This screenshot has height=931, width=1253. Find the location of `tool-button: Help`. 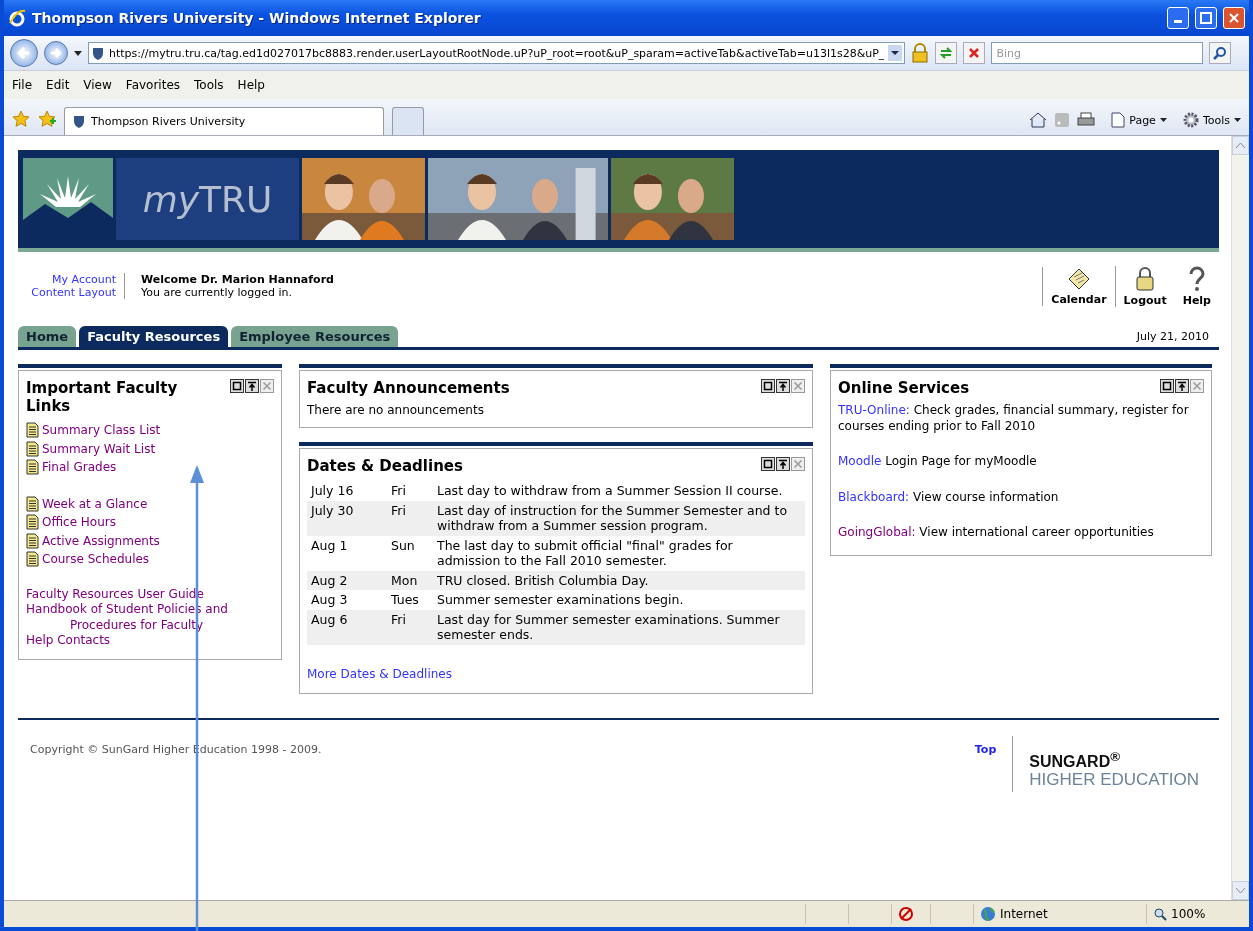

tool-button: Help is located at coordinates (1196, 286).